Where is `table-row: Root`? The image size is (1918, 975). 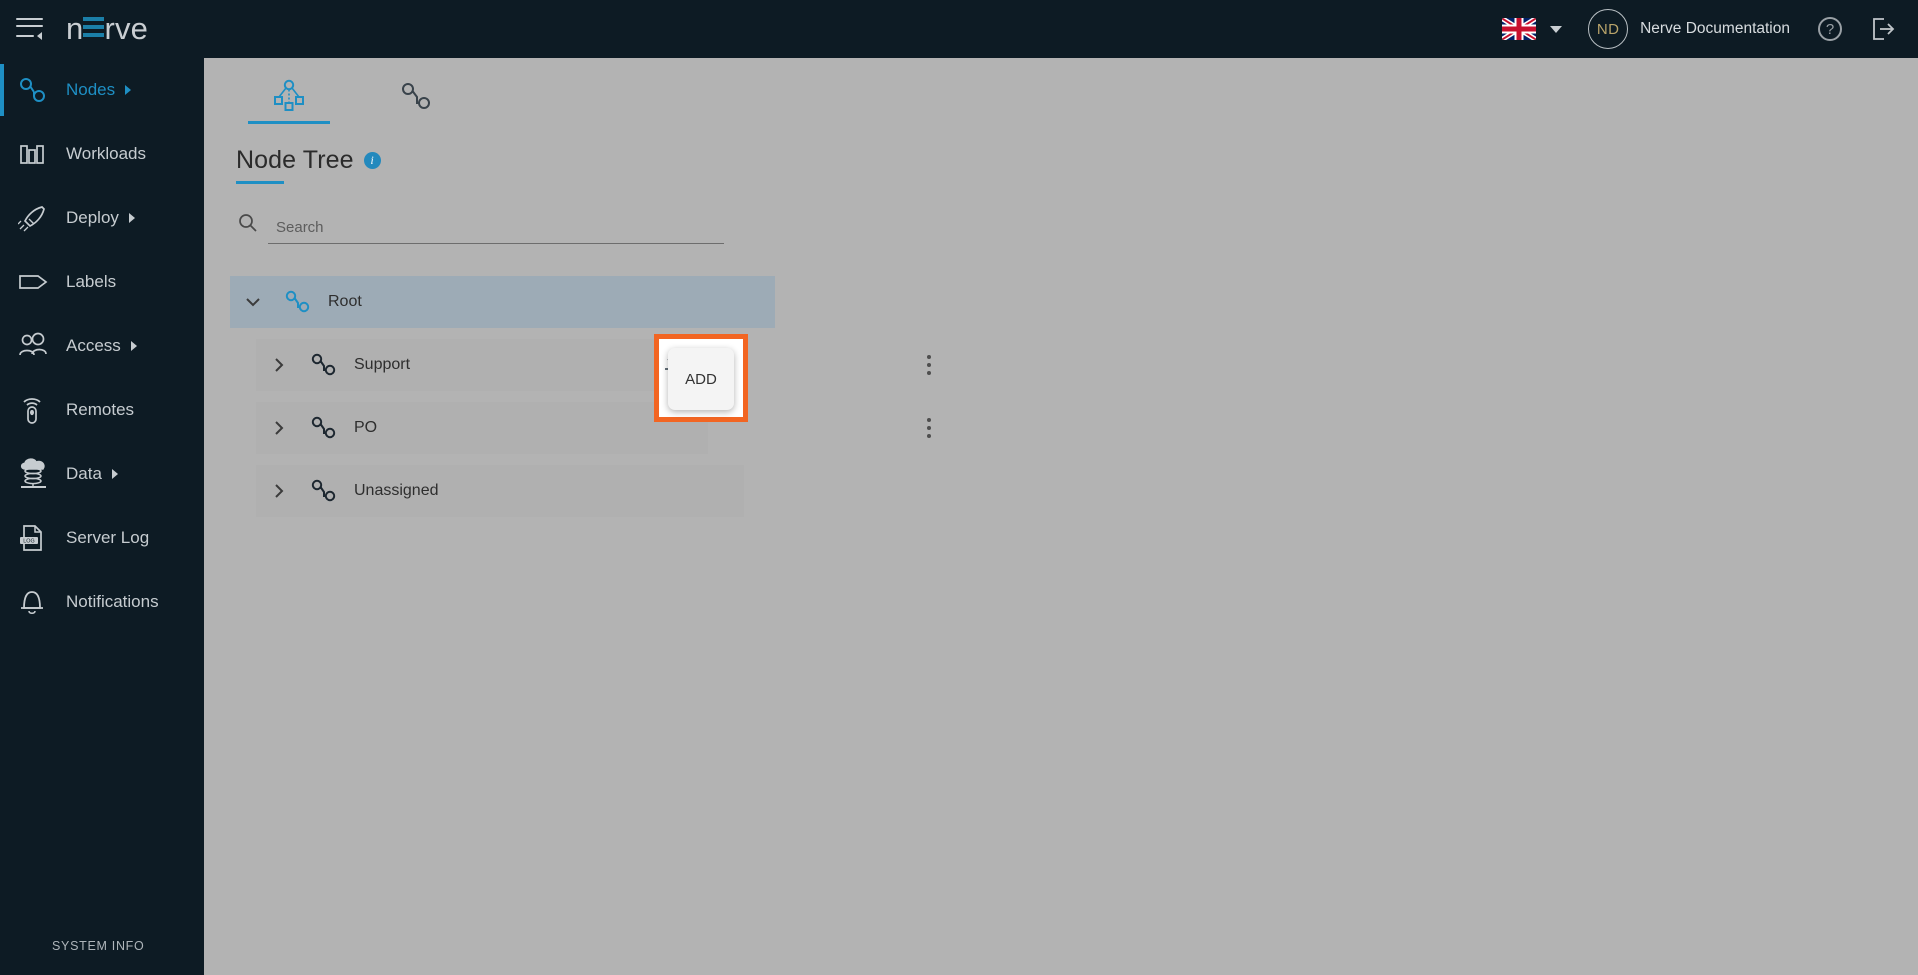 table-row: Root is located at coordinates (502, 302).